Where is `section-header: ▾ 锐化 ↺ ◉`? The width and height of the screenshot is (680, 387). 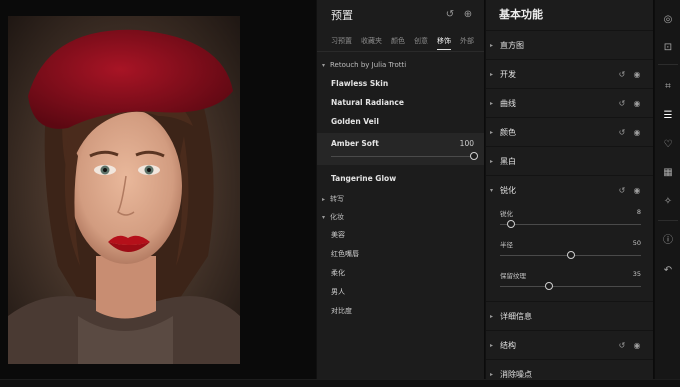
section-header: ▾ 锐化 ↺ ◉ is located at coordinates (569, 189).